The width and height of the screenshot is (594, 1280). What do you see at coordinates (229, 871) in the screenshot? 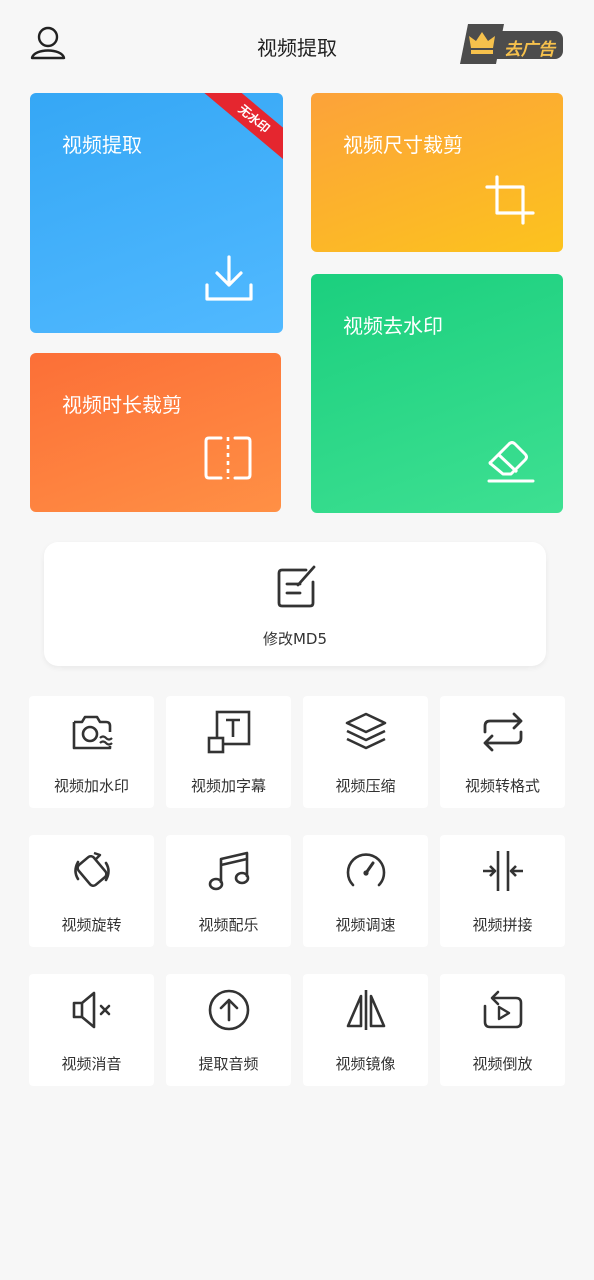
I see `music-icon` at bounding box center [229, 871].